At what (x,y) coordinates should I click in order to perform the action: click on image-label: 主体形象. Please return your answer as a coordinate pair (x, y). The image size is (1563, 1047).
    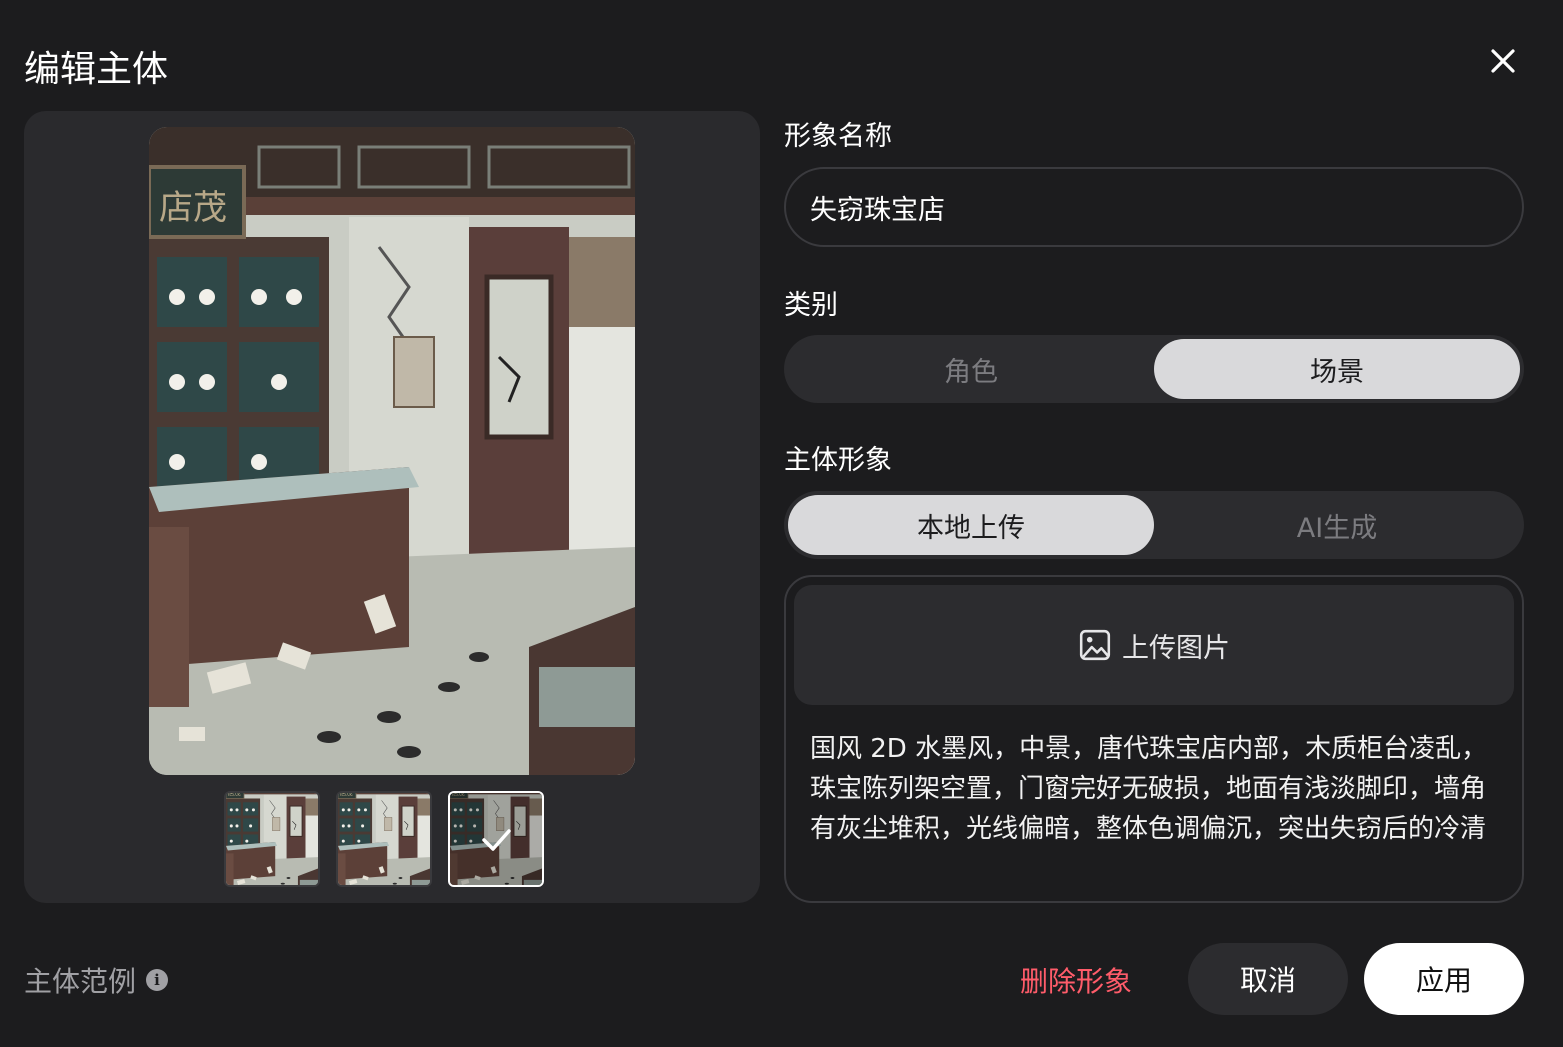
    Looking at the image, I should click on (838, 460).